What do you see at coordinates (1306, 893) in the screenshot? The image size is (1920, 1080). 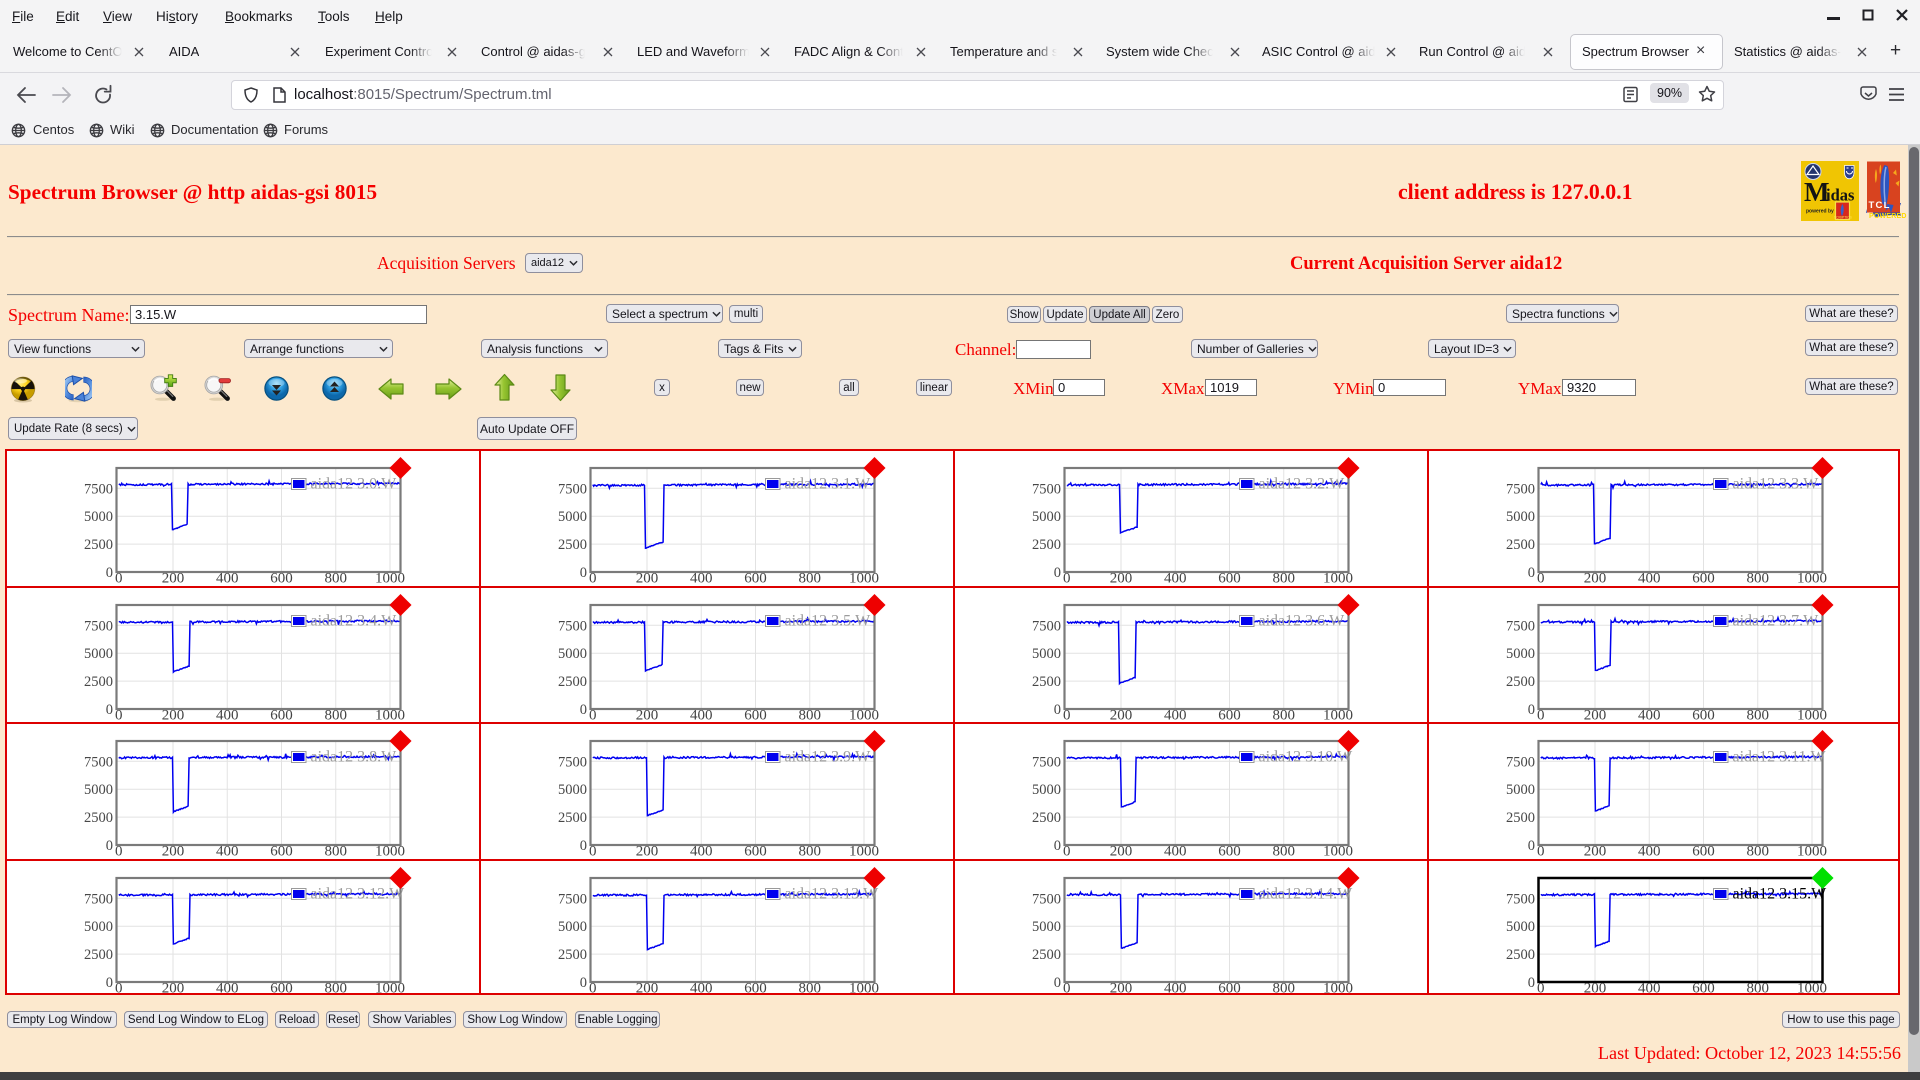 I see `svg-text: aida12 3.14.W` at bounding box center [1306, 893].